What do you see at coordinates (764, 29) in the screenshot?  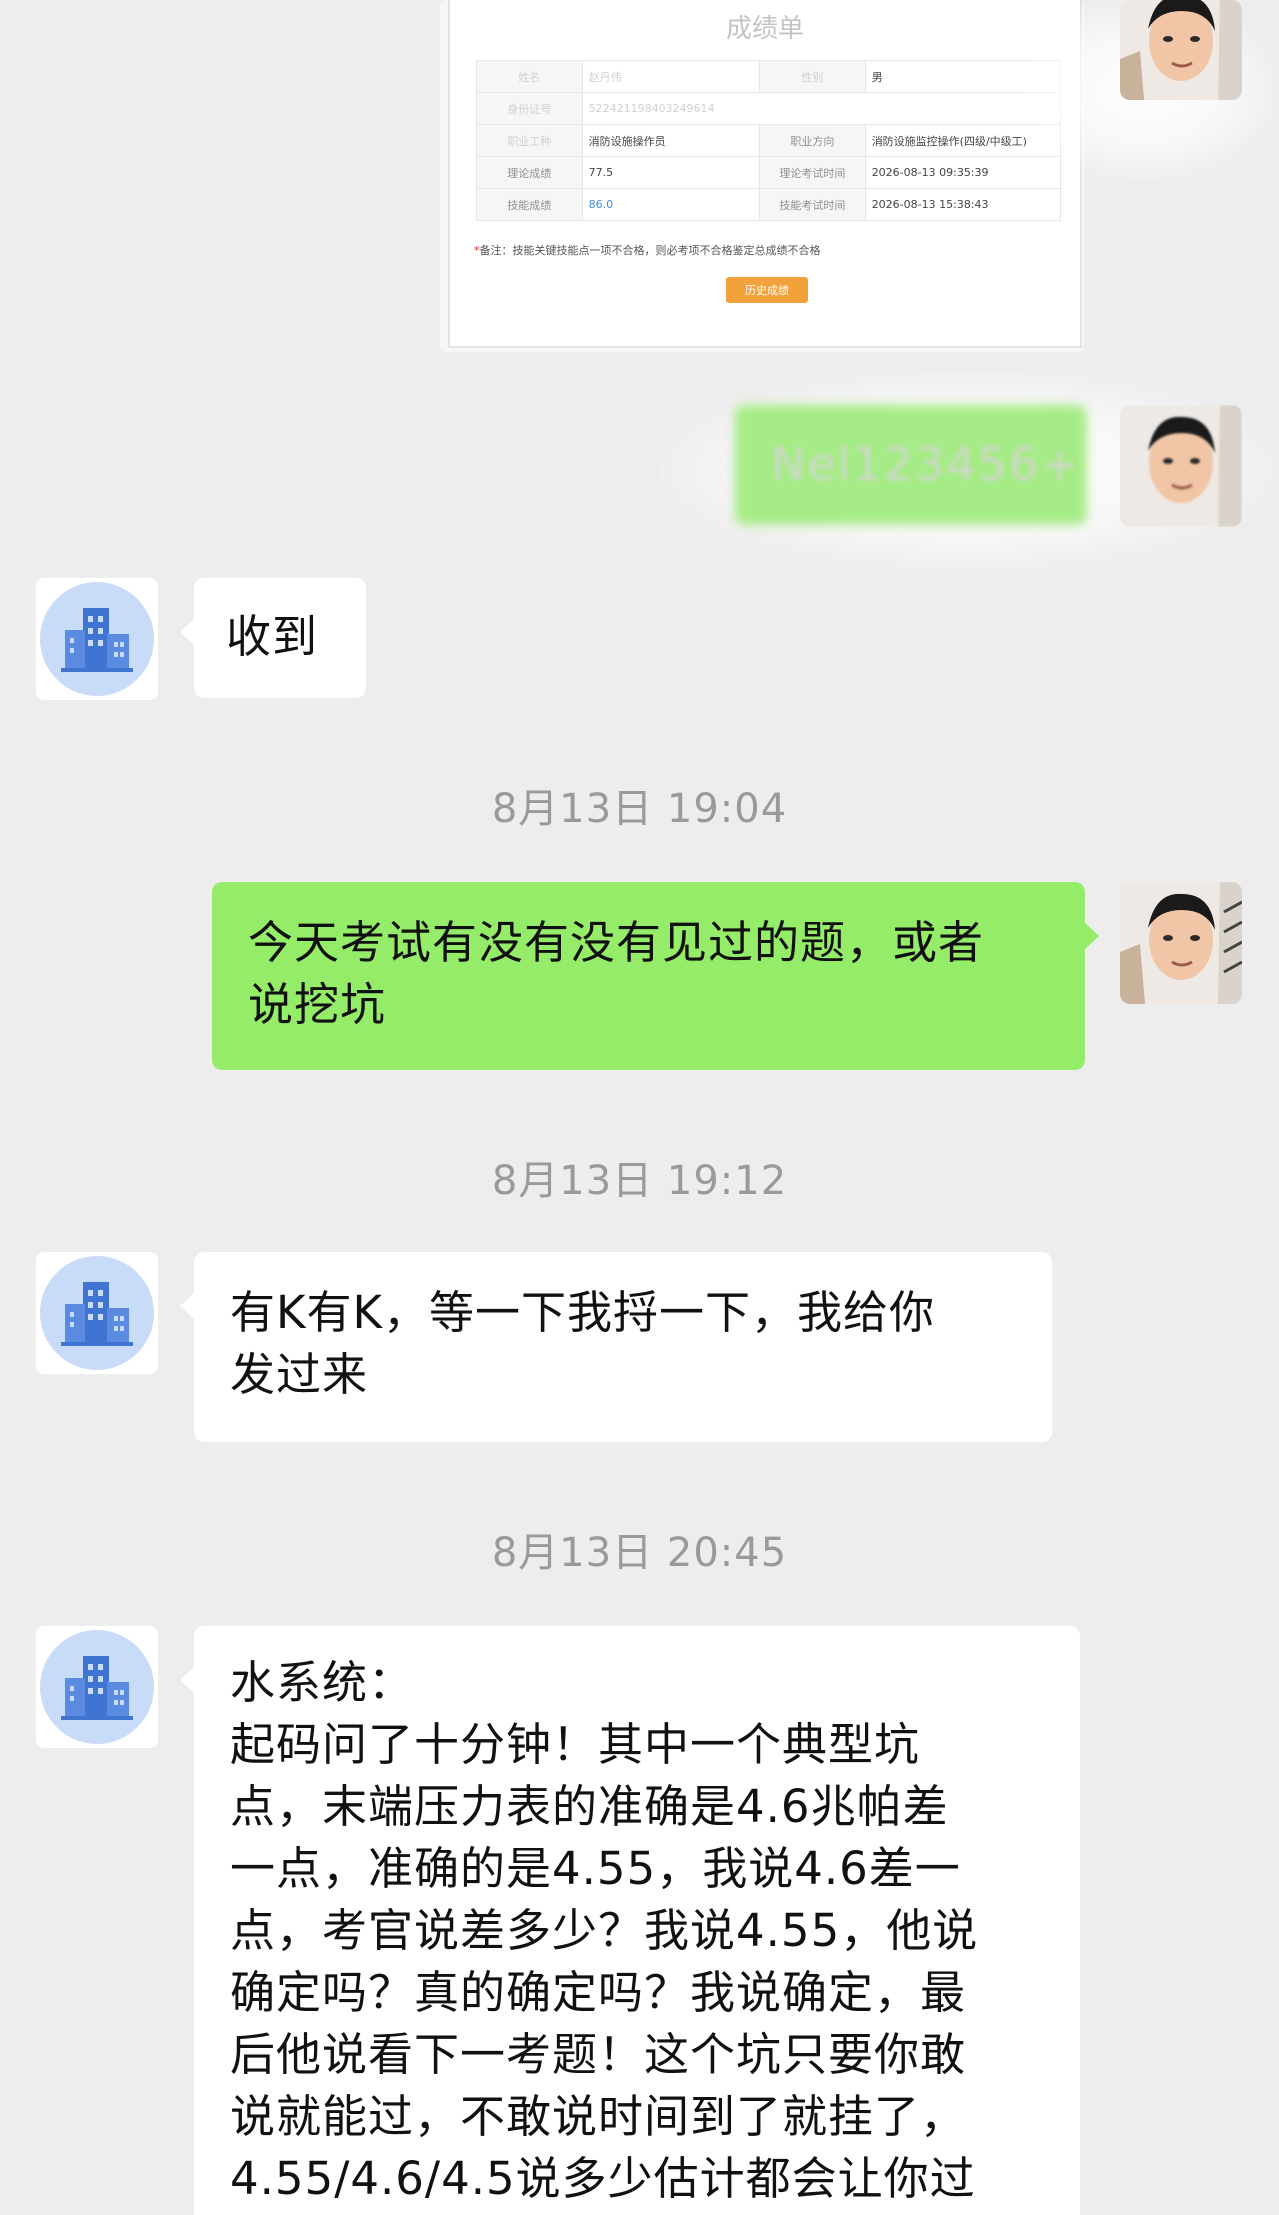 I see `report-card-title: 成绩单` at bounding box center [764, 29].